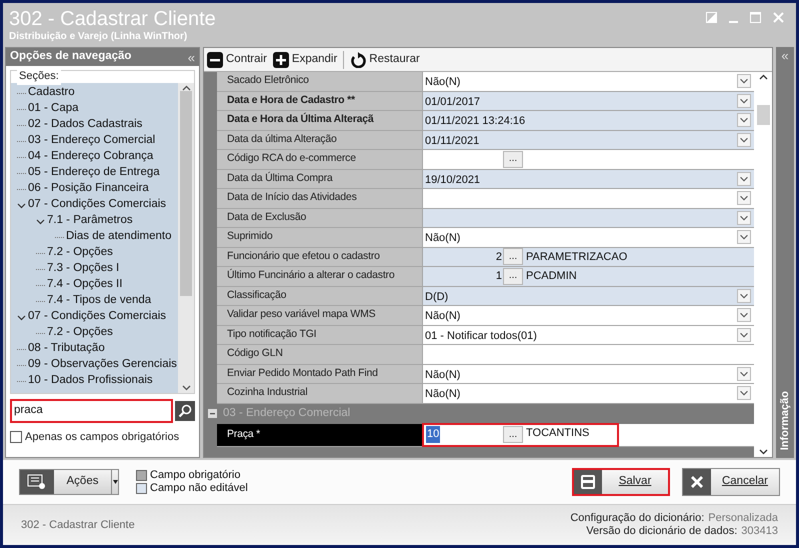 The height and width of the screenshot is (548, 799). What do you see at coordinates (319, 101) in the screenshot?
I see `field-label: Data e Hora de Cadastro **` at bounding box center [319, 101].